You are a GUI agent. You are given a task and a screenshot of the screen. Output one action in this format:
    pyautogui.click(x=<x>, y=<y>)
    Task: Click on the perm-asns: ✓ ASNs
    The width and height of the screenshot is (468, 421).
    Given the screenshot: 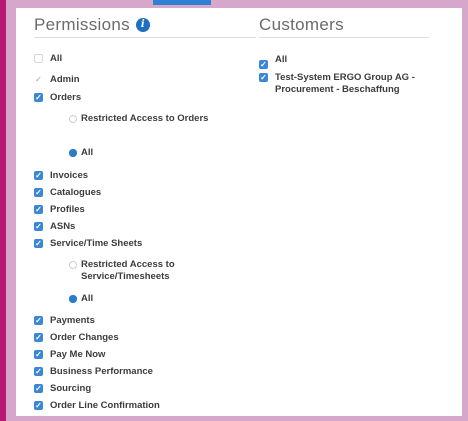 What is the action you would take?
    pyautogui.click(x=54, y=227)
    